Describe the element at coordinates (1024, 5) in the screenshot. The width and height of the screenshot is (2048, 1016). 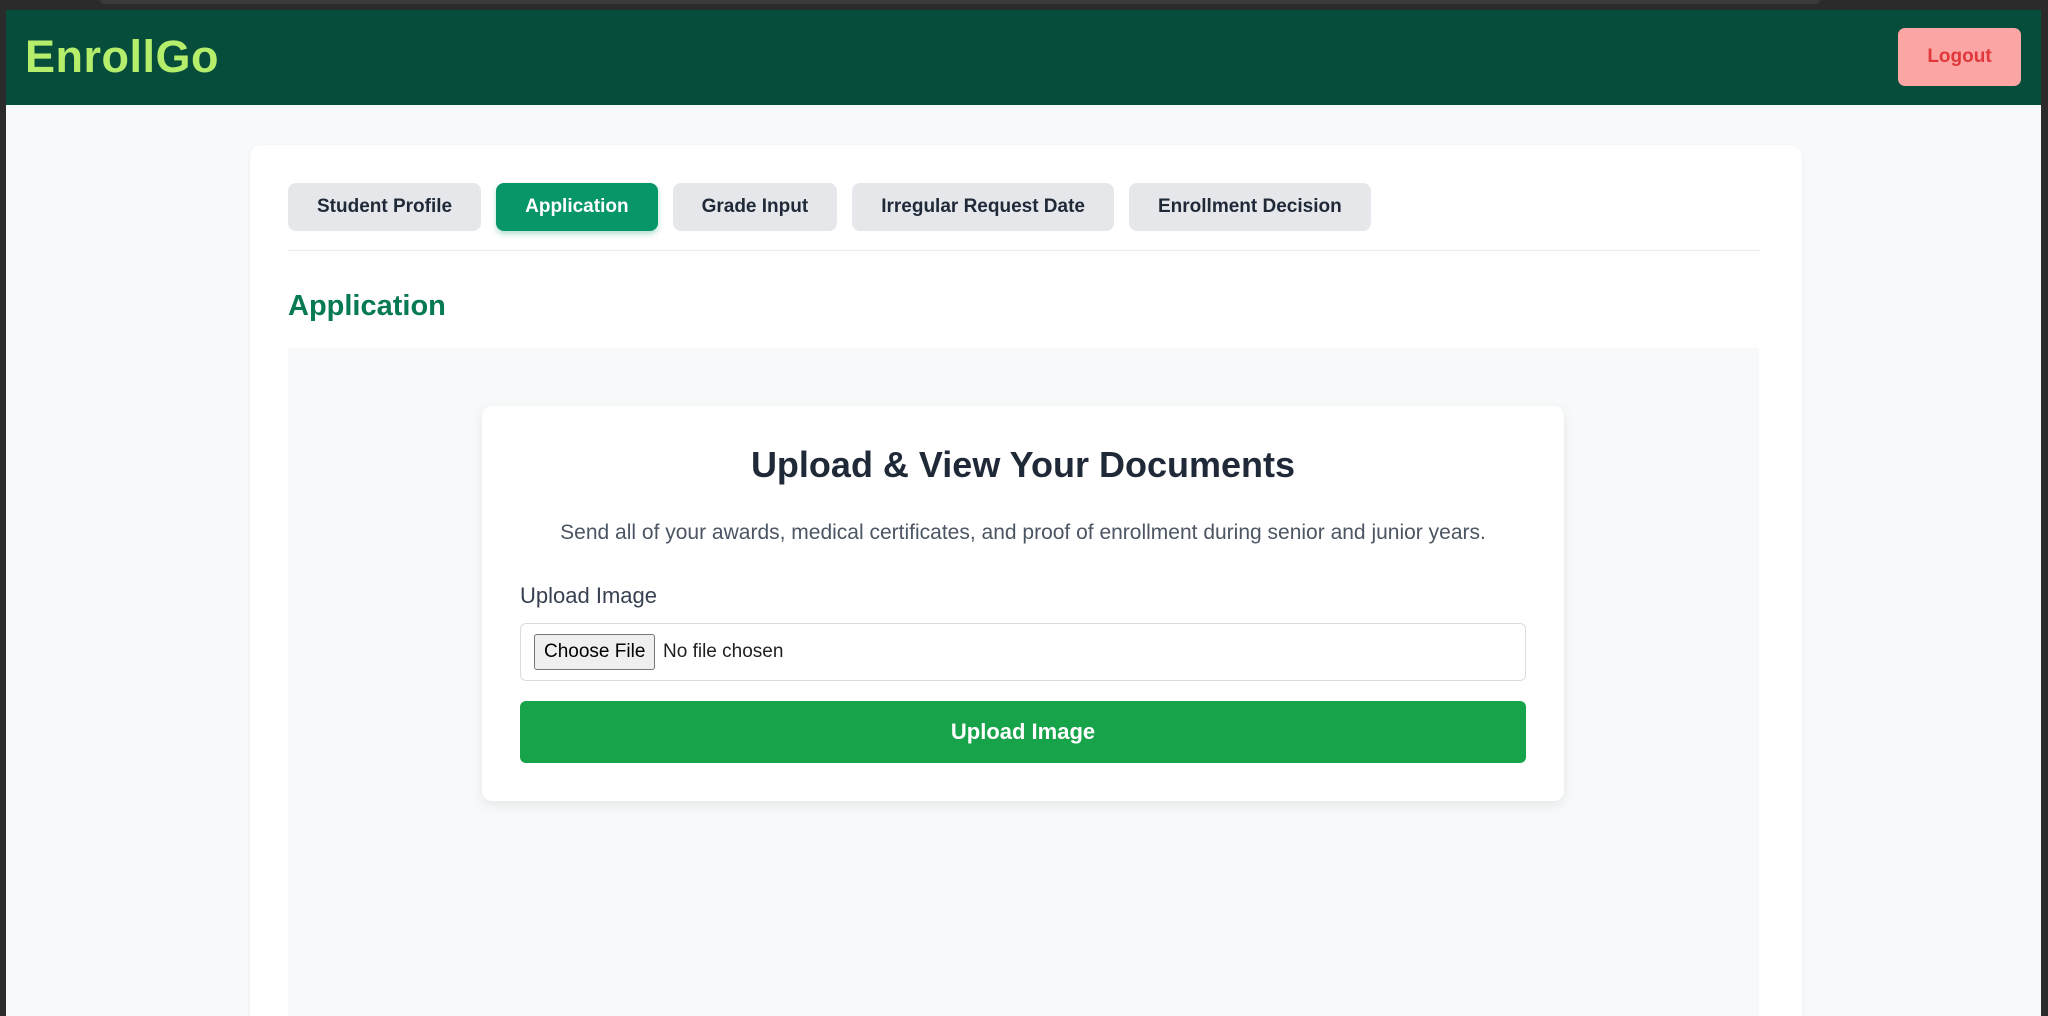
I see `browser-chrome-top` at that location.